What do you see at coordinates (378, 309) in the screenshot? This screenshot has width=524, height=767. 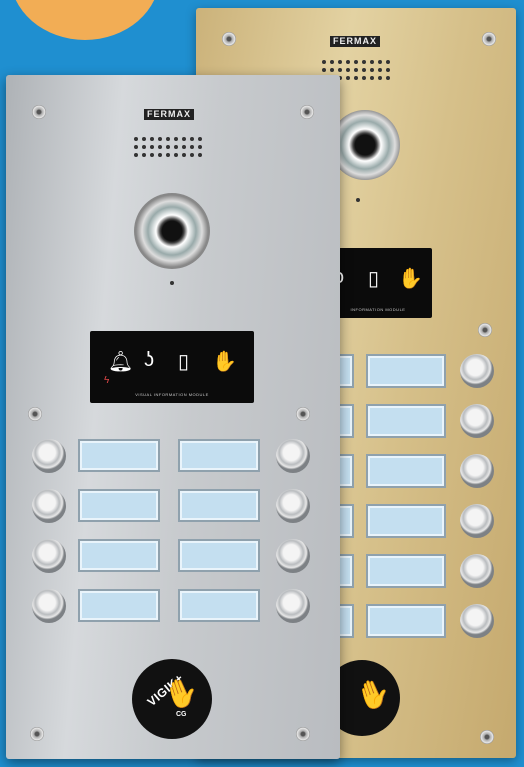 I see `screen-caption: INFORMATION MODULE` at bounding box center [378, 309].